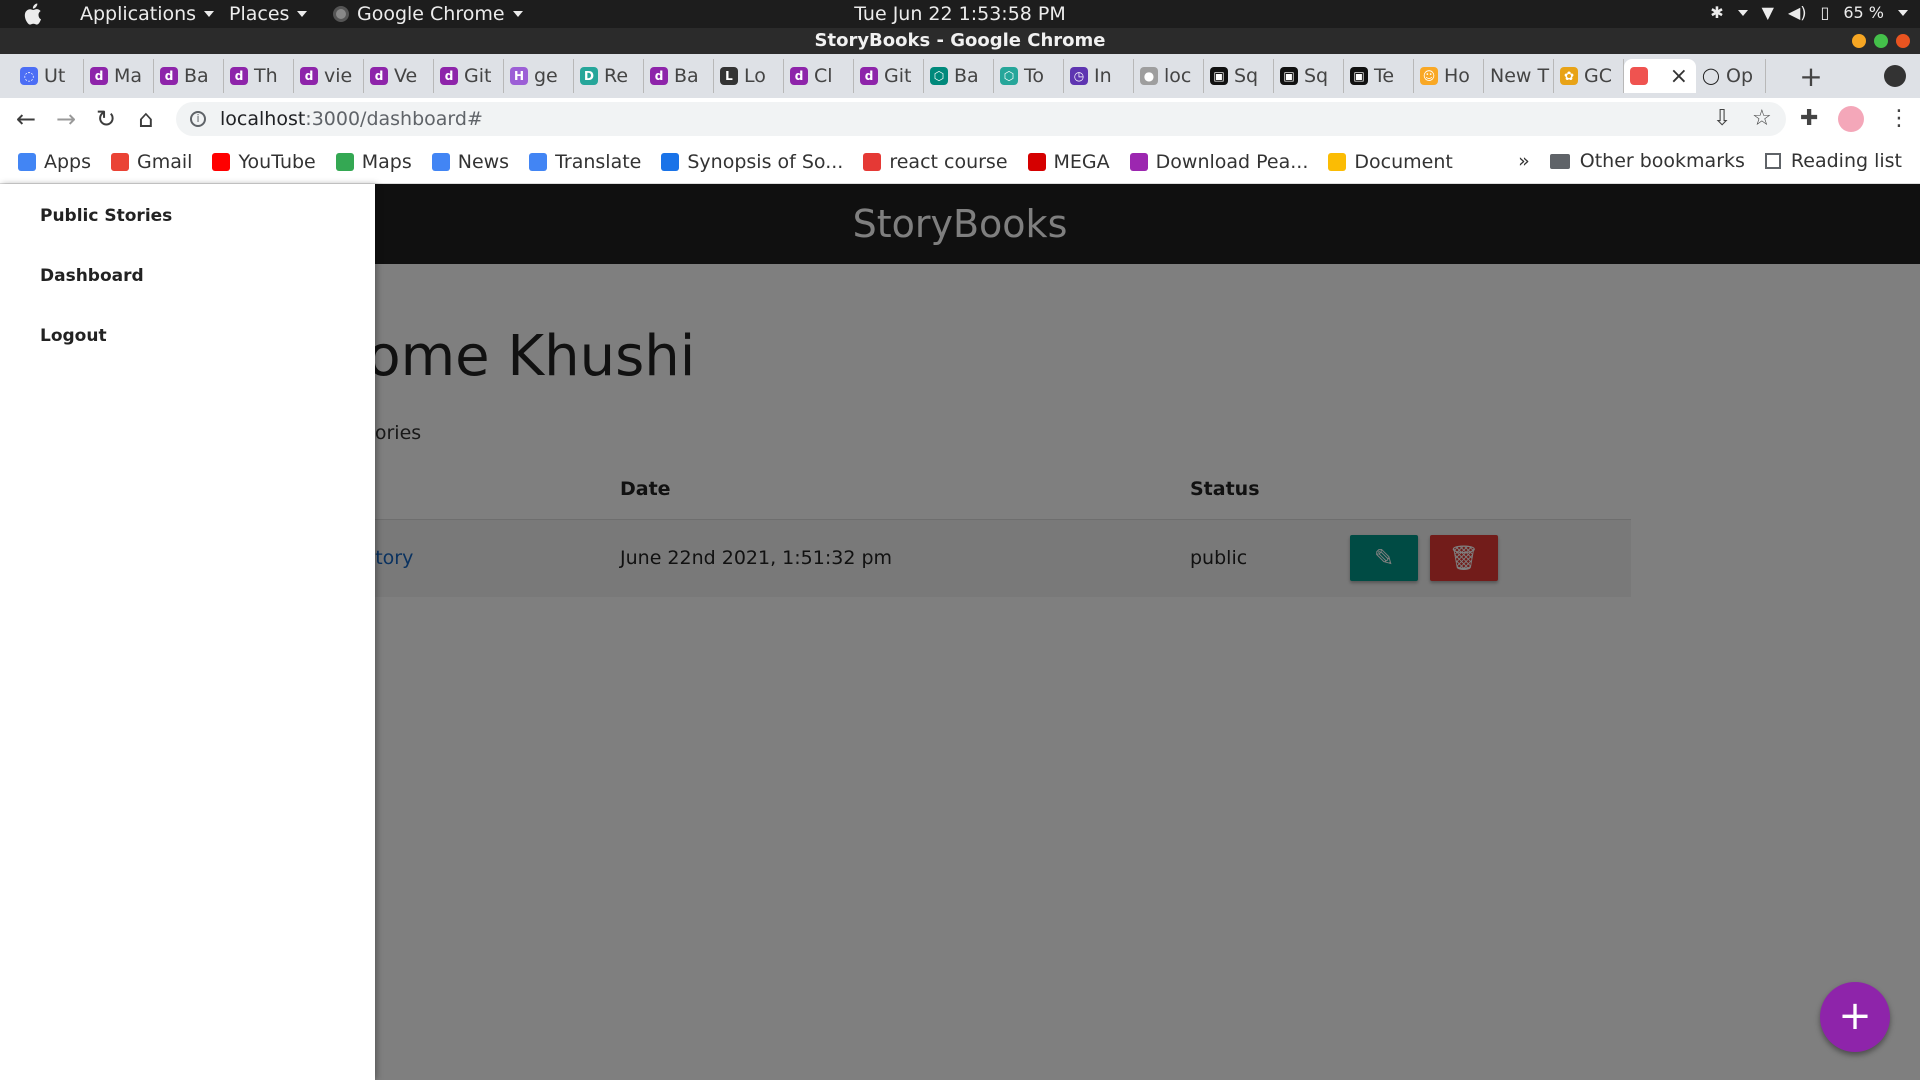  Describe the element at coordinates (1762, 118) in the screenshot. I see `bookmark-star-icon: ☆` at that location.